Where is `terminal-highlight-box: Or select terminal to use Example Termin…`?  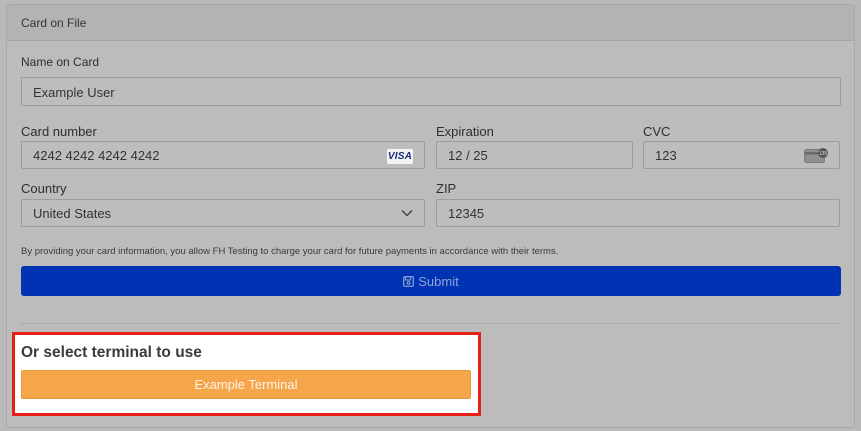 terminal-highlight-box: Or select terminal to use Example Termin… is located at coordinates (246, 374).